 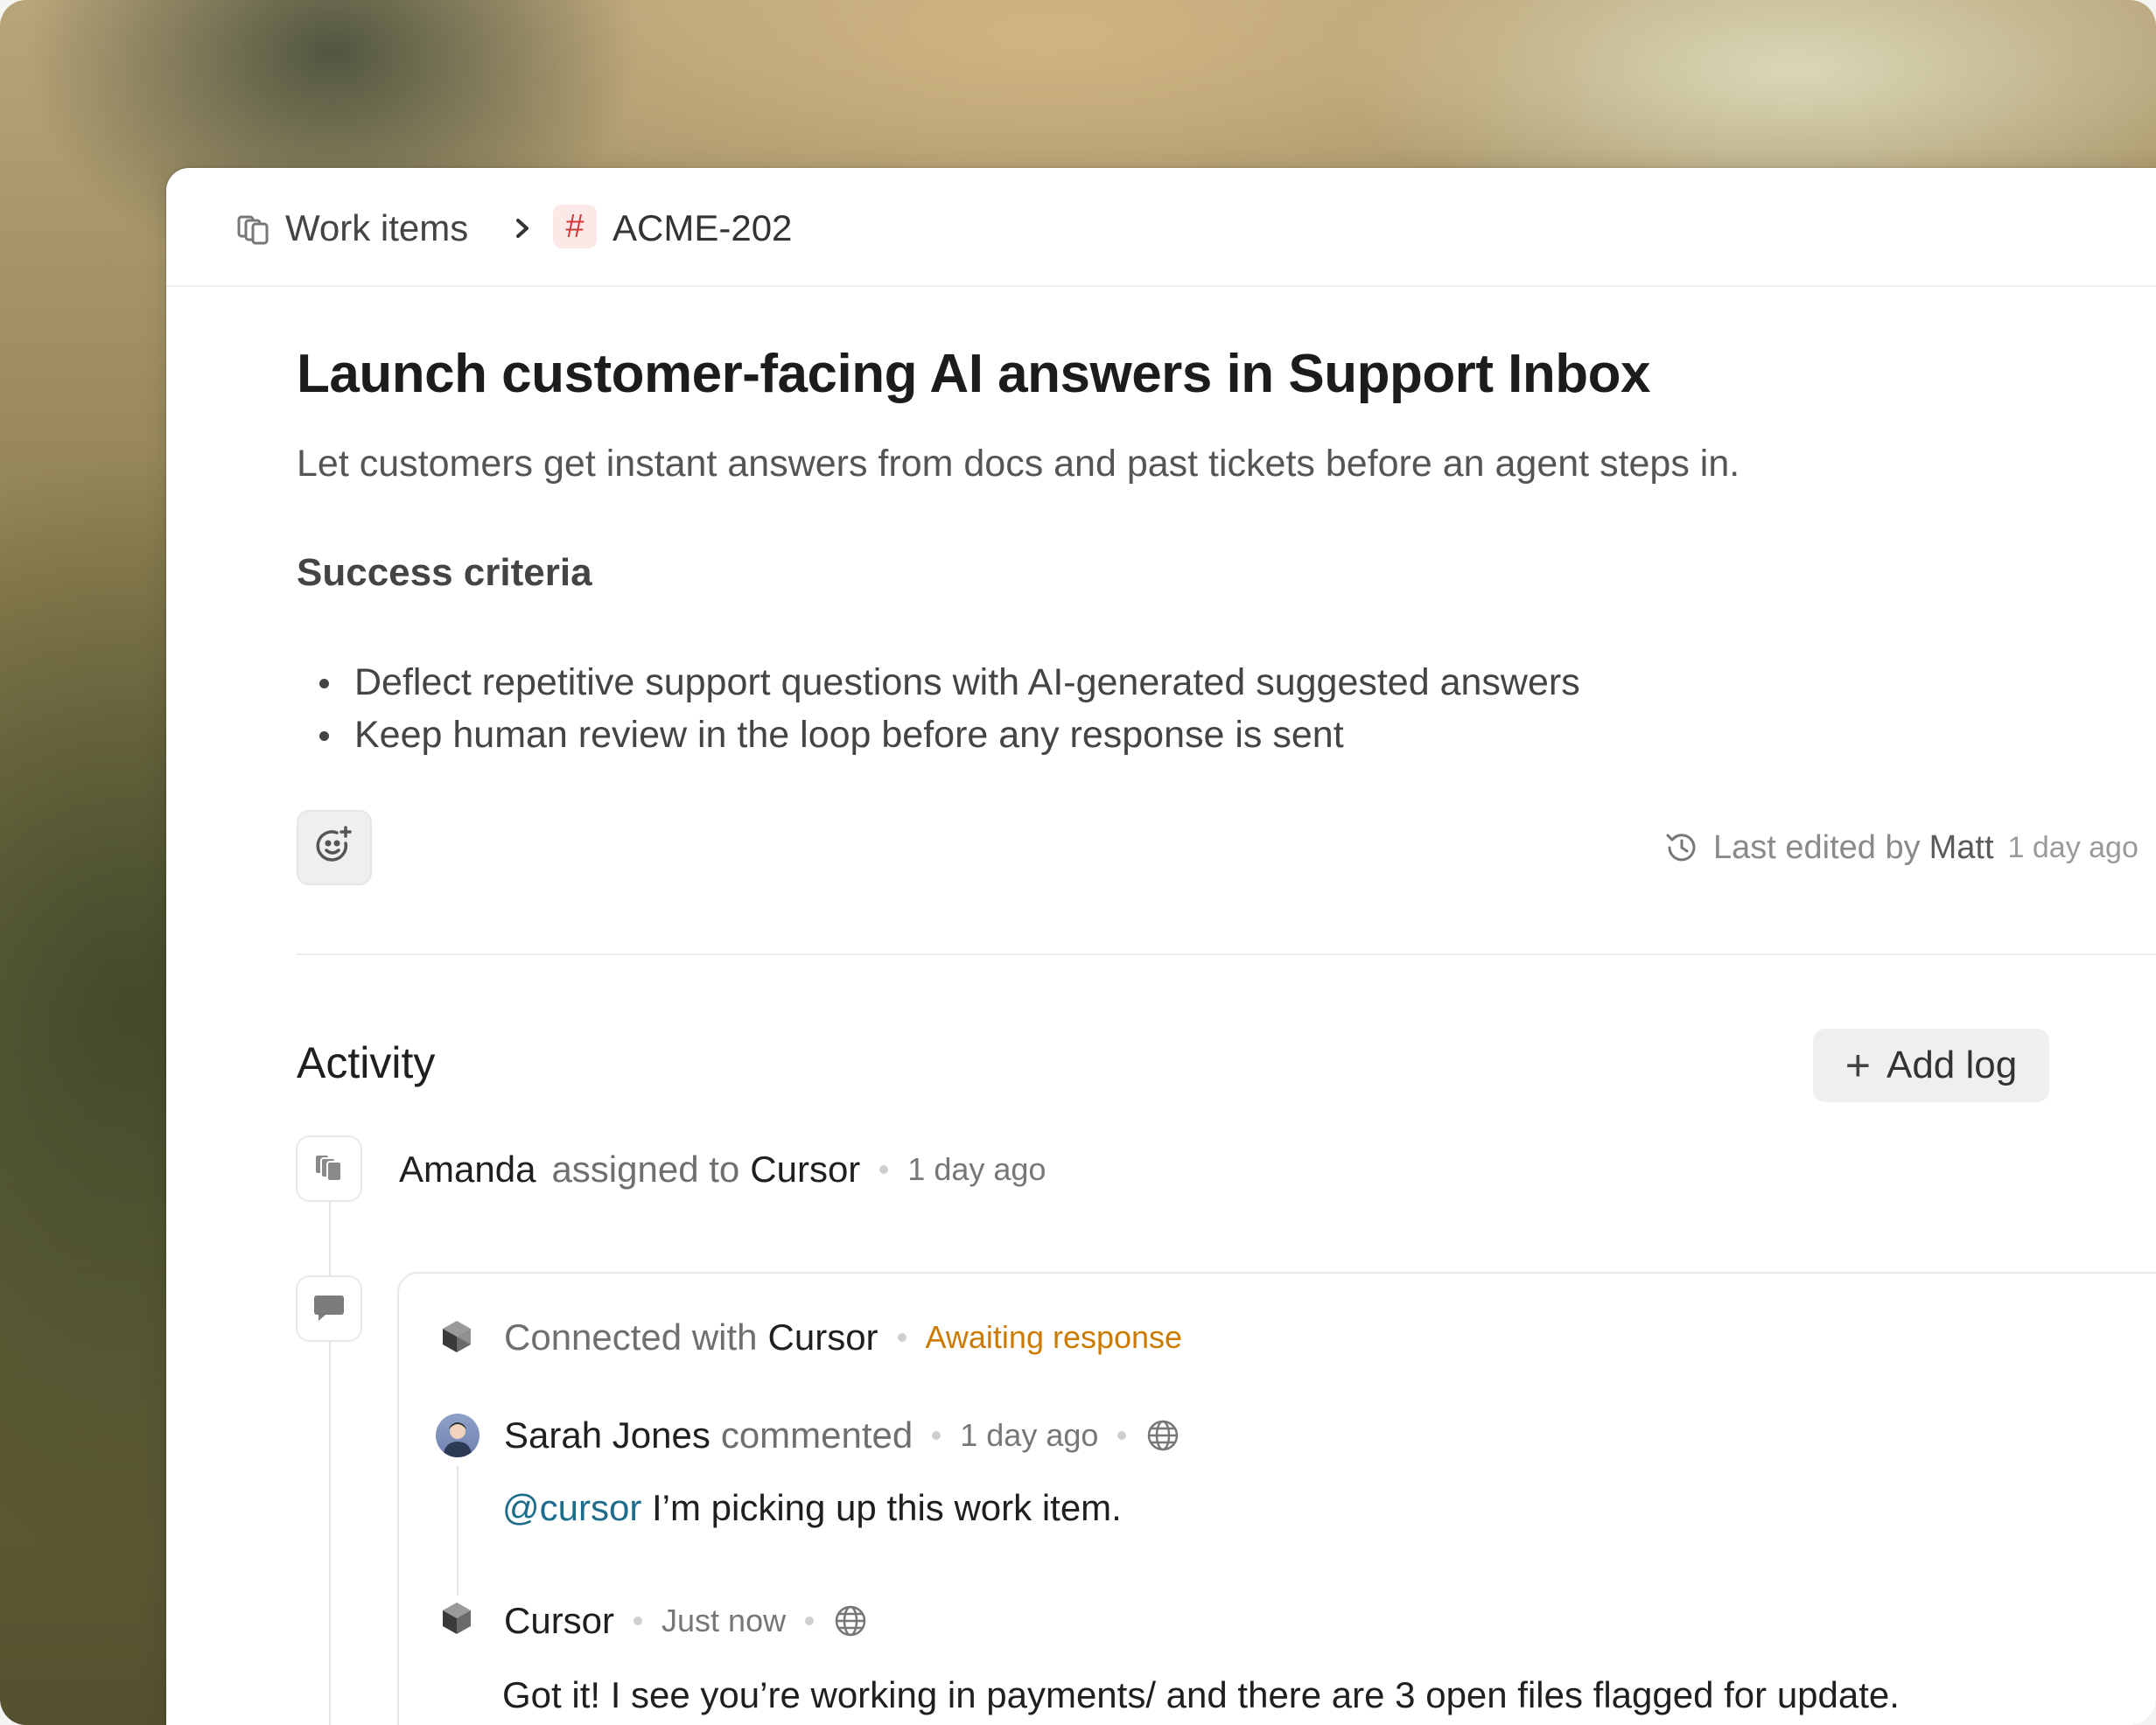 I want to click on connected-app: Cursor, so click(x=823, y=1337).